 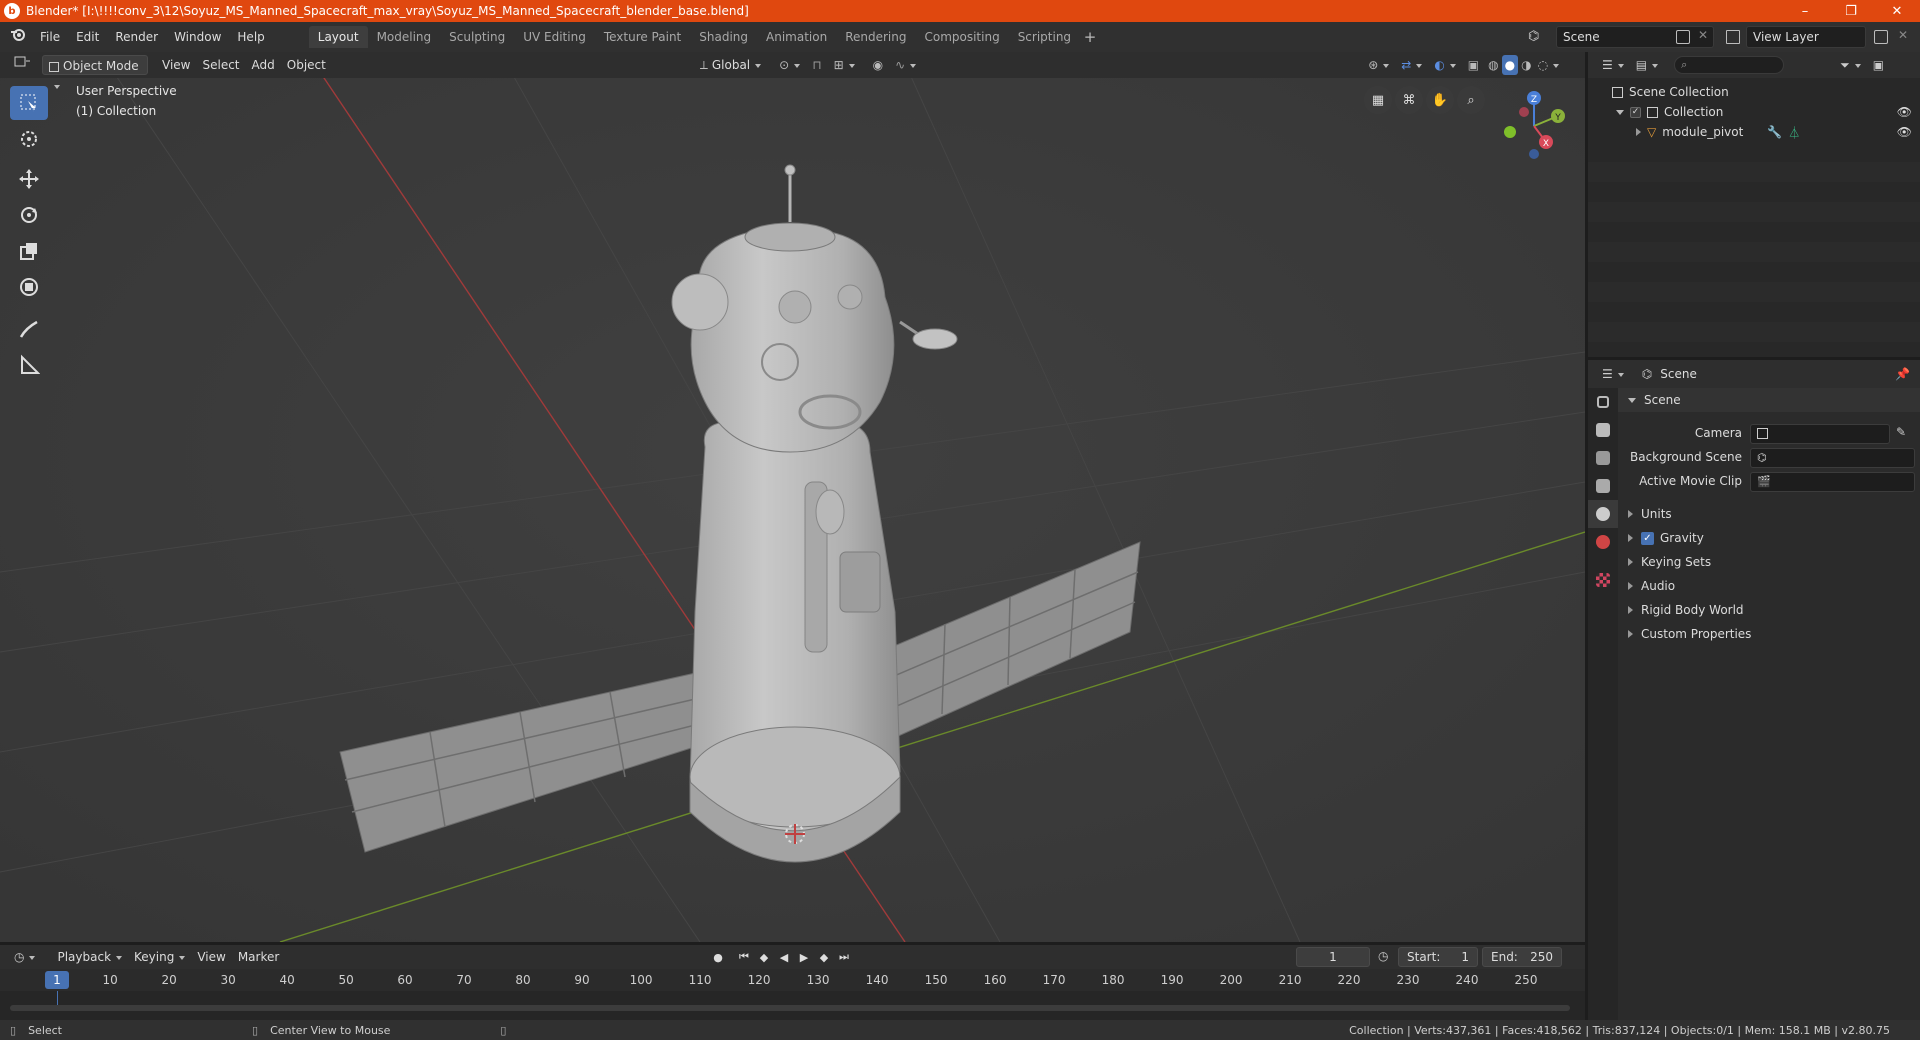 I want to click on solid-shading-icon: ●, so click(x=1510, y=65).